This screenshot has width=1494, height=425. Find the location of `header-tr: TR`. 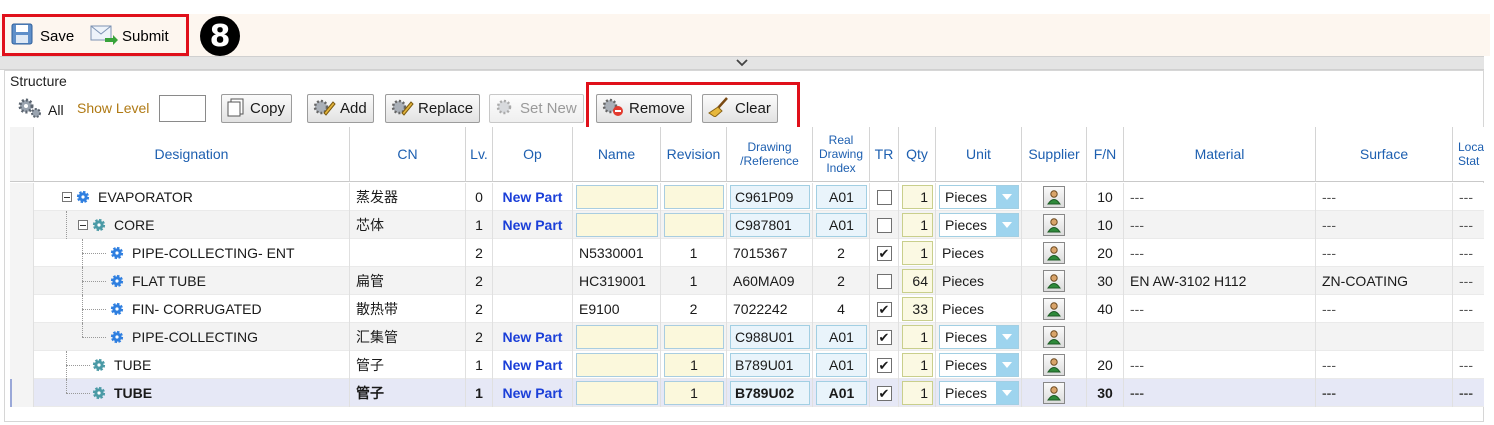

header-tr: TR is located at coordinates (884, 154).